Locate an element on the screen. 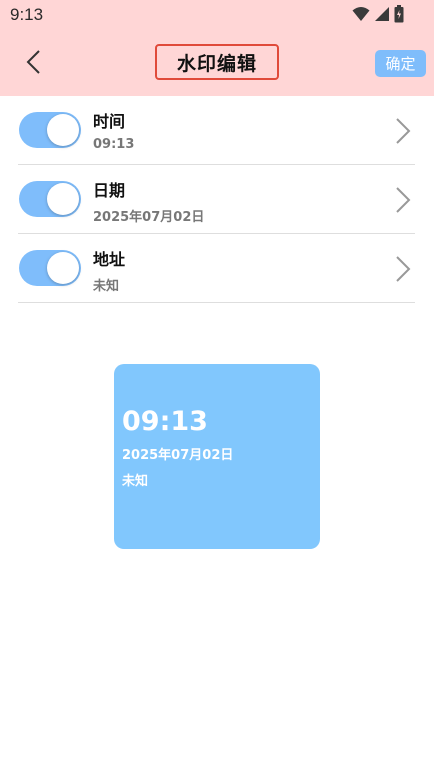 The width and height of the screenshot is (434, 772). header-bar: 9:13 水印编辑 确定 is located at coordinates (217, 48).